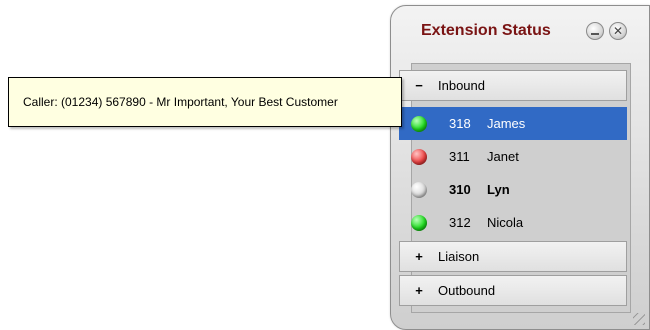  Describe the element at coordinates (460, 189) in the screenshot. I see `extension-number: 310` at that location.